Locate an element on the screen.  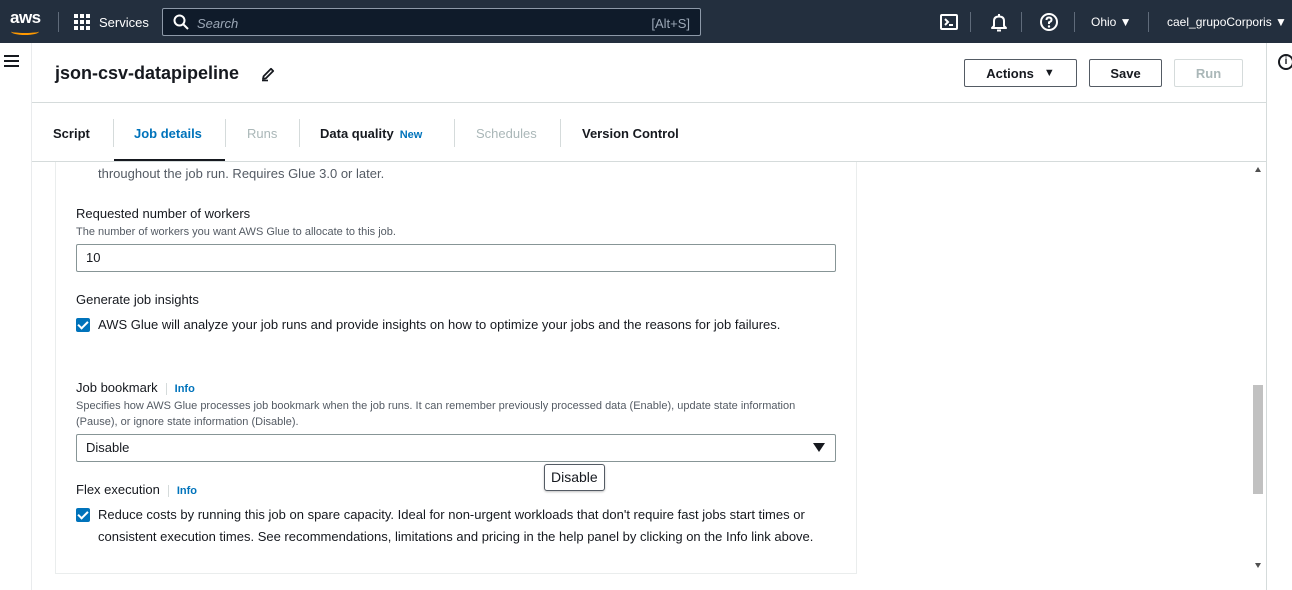
tab-version-control: Version Control is located at coordinates (630, 133).